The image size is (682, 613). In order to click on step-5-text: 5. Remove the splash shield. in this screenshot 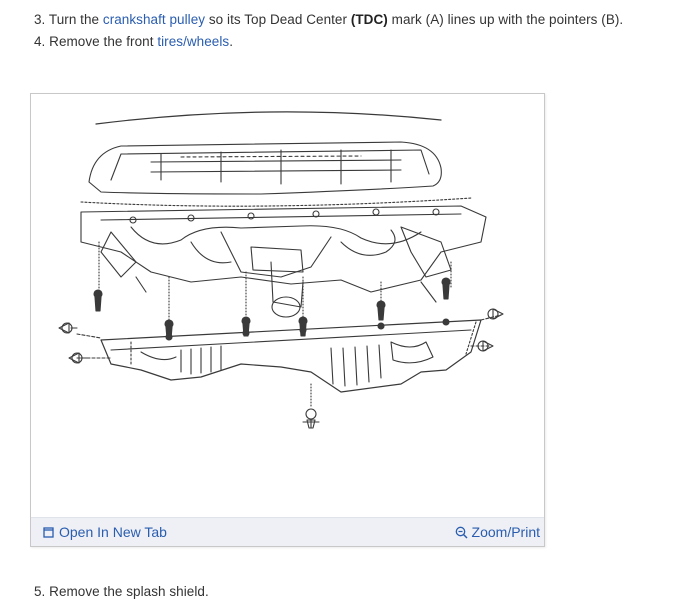, I will do `click(121, 591)`.